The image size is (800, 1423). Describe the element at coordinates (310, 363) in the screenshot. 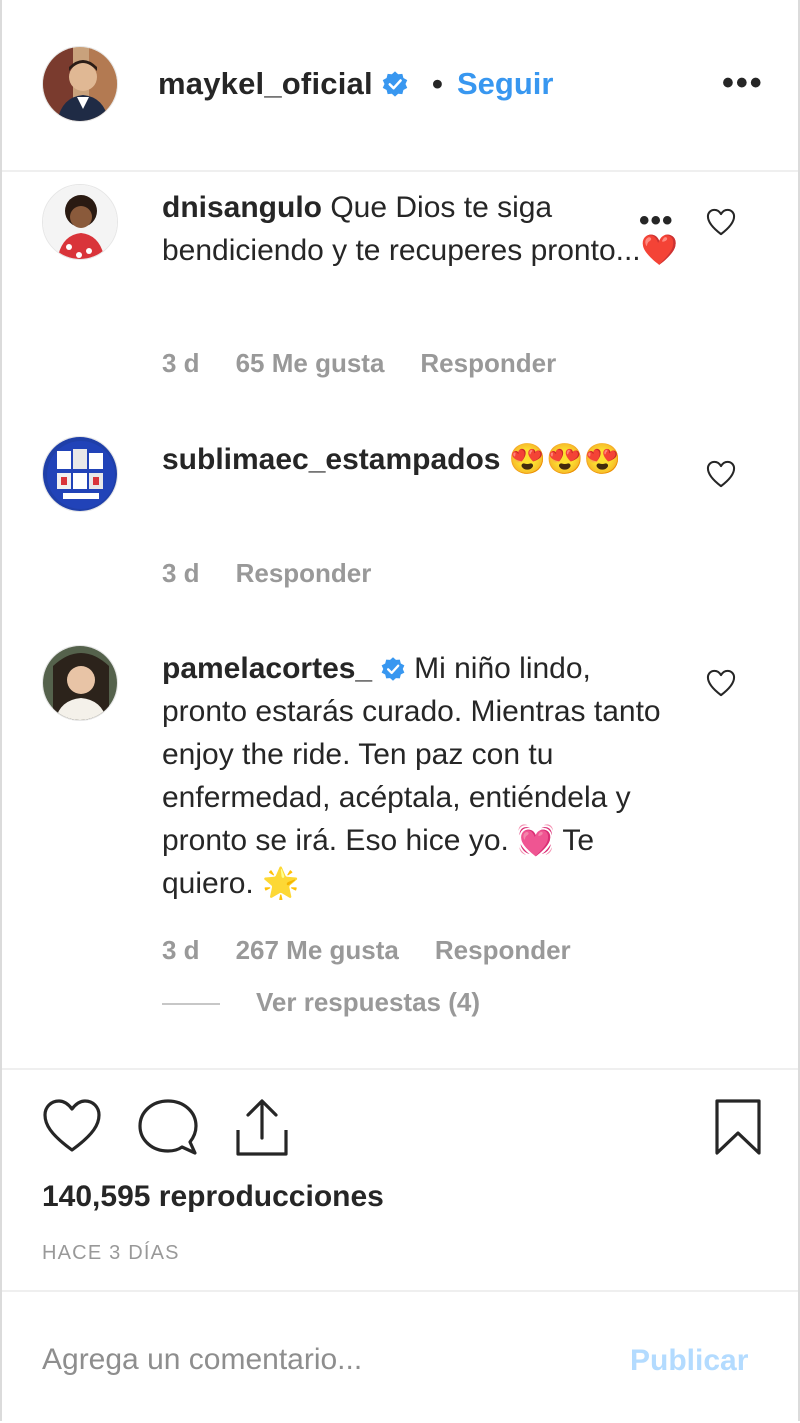

I see `comment-likes: 65 Me gusta` at that location.